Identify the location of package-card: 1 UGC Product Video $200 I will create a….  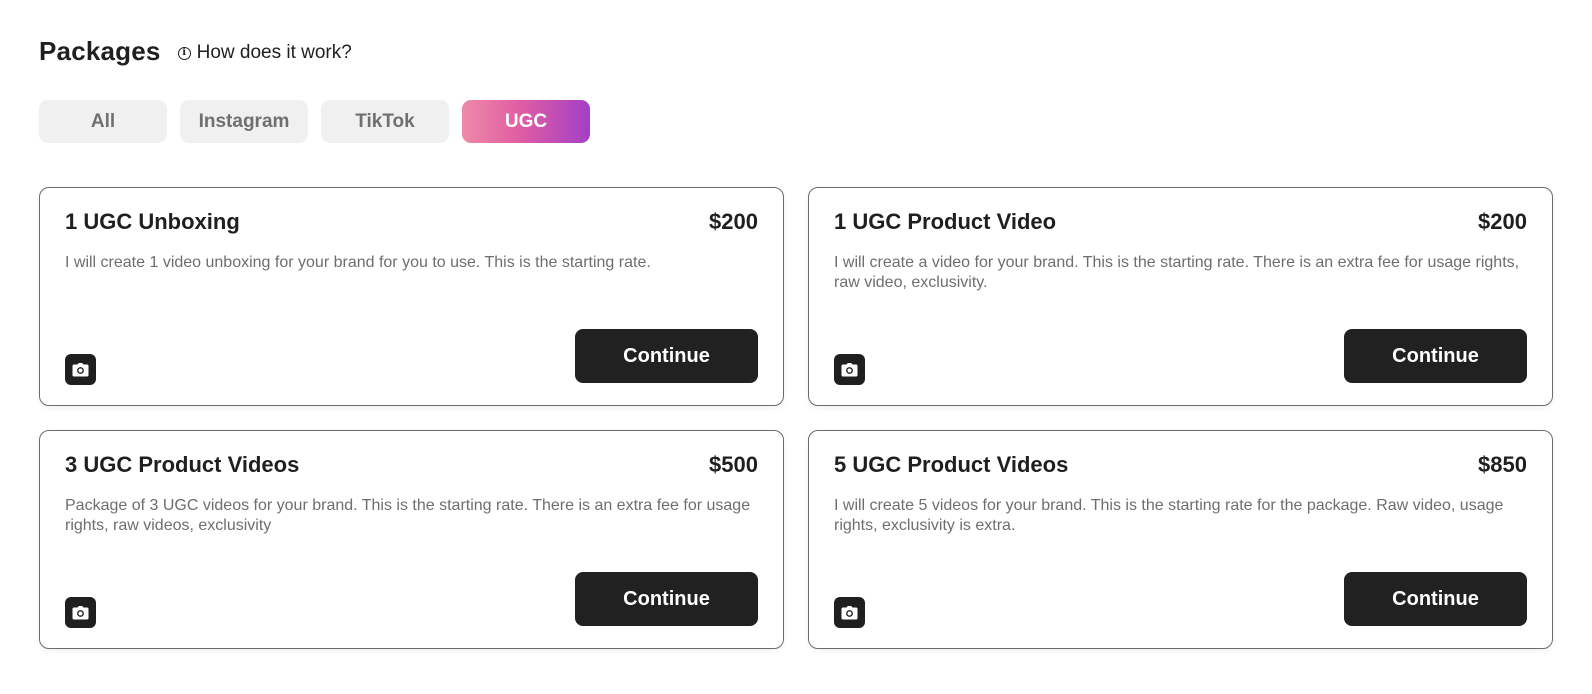
(1180, 296).